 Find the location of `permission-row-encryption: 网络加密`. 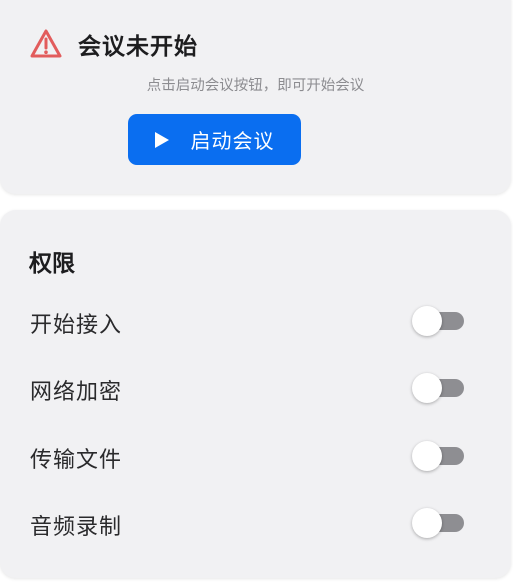

permission-row-encryption: 网络加密 is located at coordinates (255, 388).